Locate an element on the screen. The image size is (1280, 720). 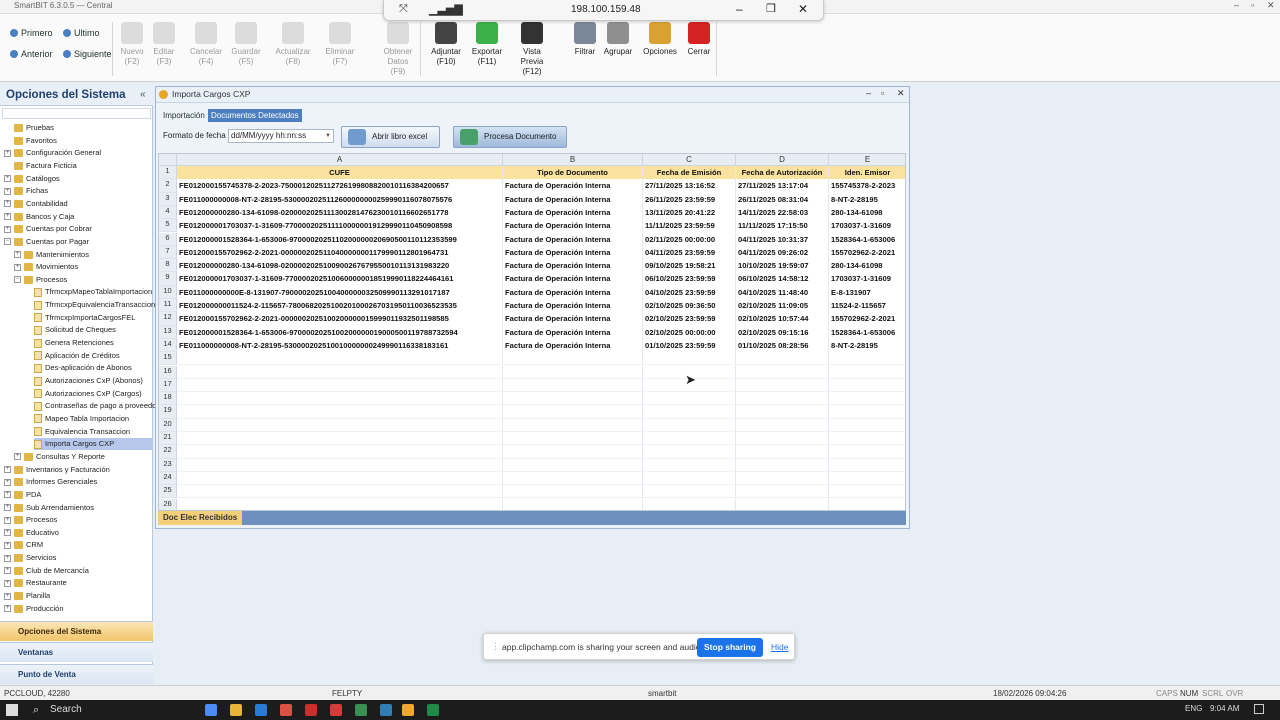
sidebar-item-cuentas-por-cobrar: + Cuentas por Cobrar is located at coordinates (48, 229).